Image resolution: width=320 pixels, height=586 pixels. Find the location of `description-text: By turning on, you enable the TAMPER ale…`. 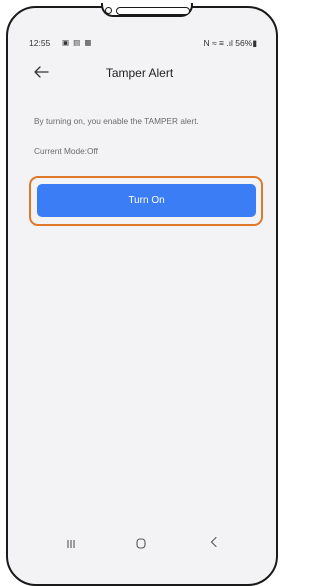

description-text: By turning on, you enable the TAMPER ale… is located at coordinates (116, 121).